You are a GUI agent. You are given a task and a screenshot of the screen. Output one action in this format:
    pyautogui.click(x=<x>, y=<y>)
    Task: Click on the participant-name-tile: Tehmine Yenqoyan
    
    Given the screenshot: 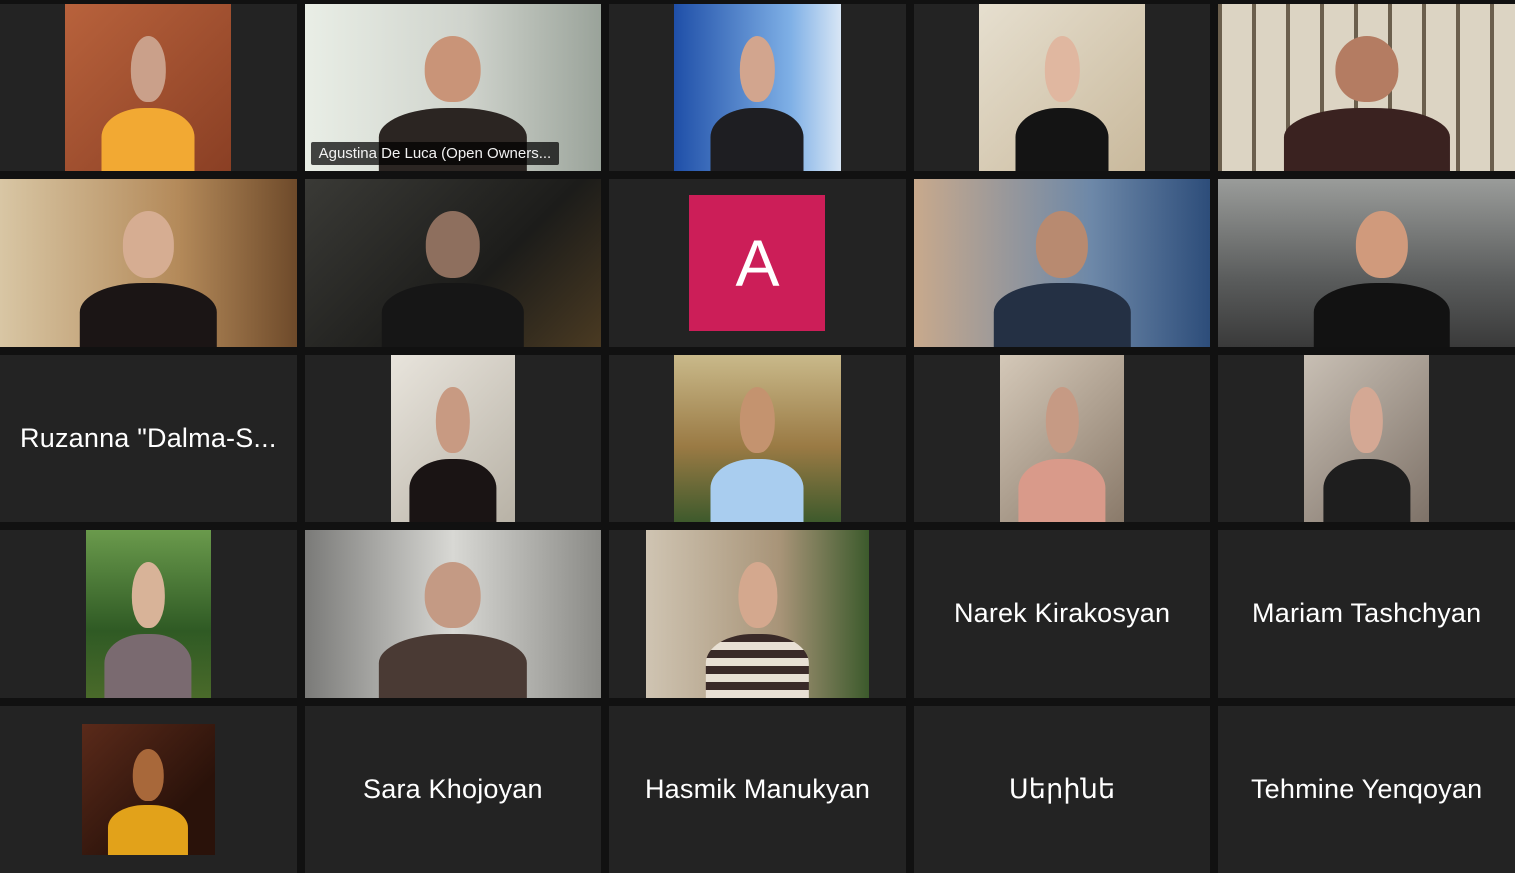 What is the action you would take?
    pyautogui.click(x=1366, y=789)
    